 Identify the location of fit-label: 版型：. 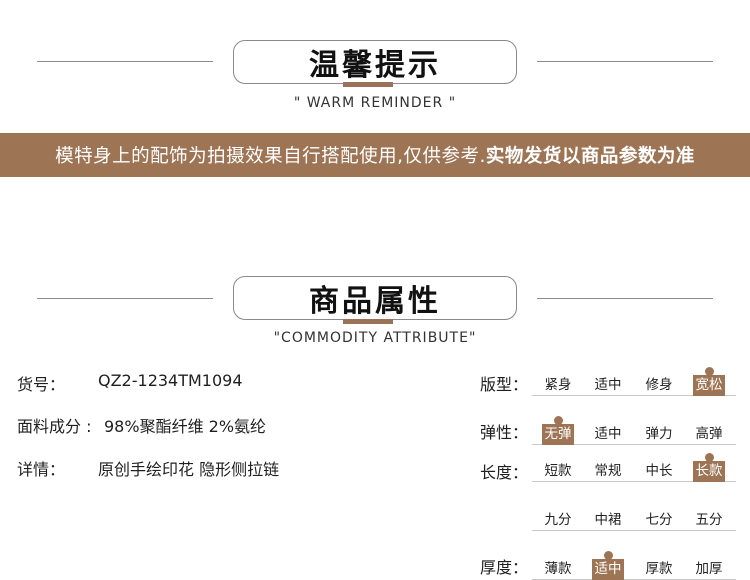
(504, 384).